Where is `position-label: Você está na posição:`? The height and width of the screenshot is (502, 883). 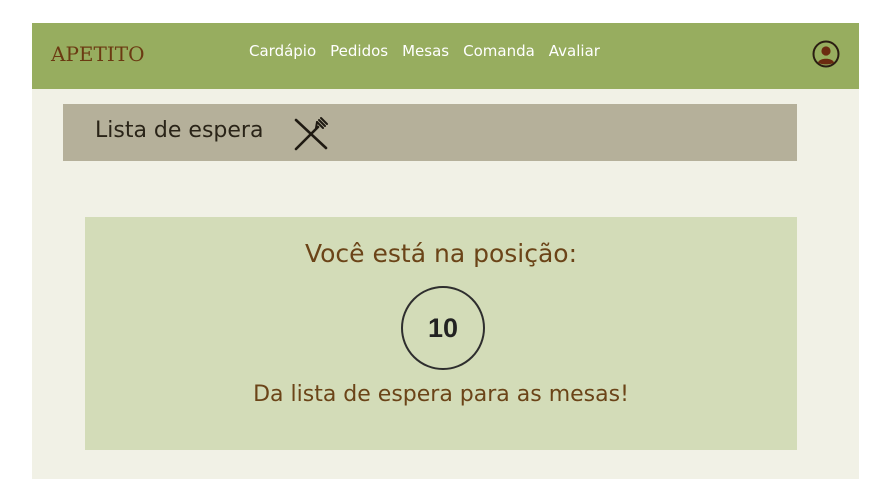 position-label: Você está na posição: is located at coordinates (441, 253).